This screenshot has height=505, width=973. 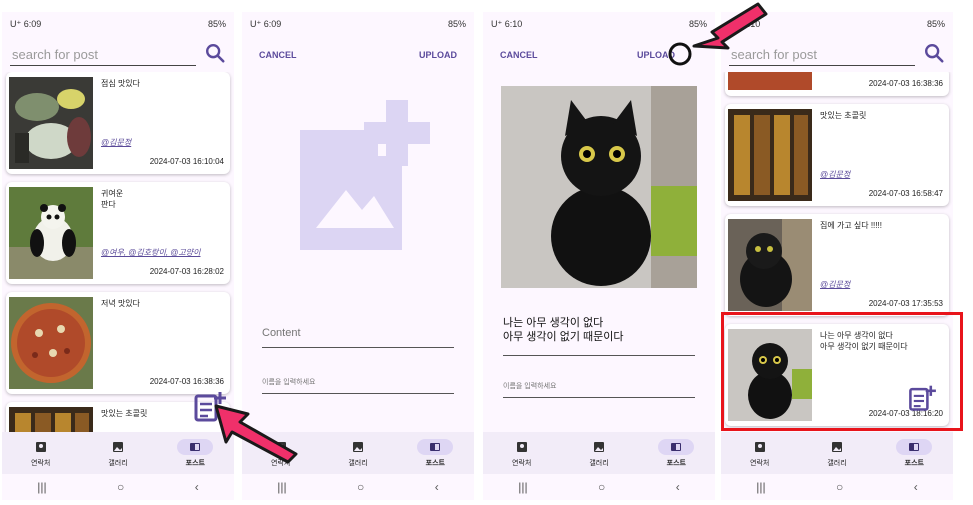 I want to click on search-bar, so click(x=118, y=54).